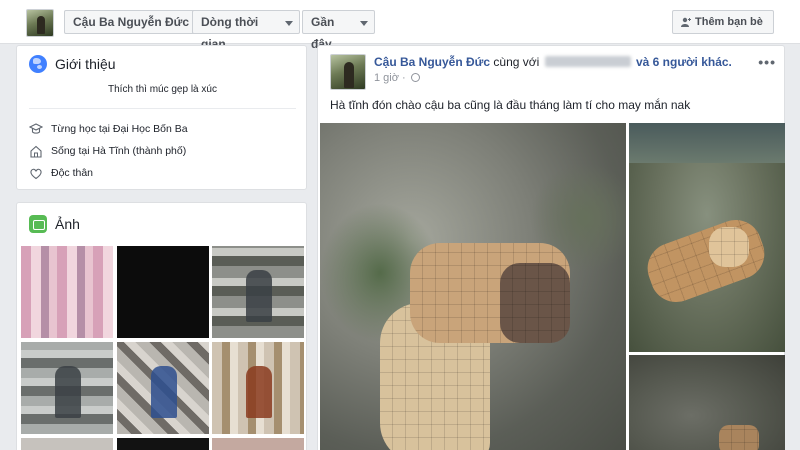 The image size is (800, 450). What do you see at coordinates (38, 64) in the screenshot?
I see `globe-icon` at bounding box center [38, 64].